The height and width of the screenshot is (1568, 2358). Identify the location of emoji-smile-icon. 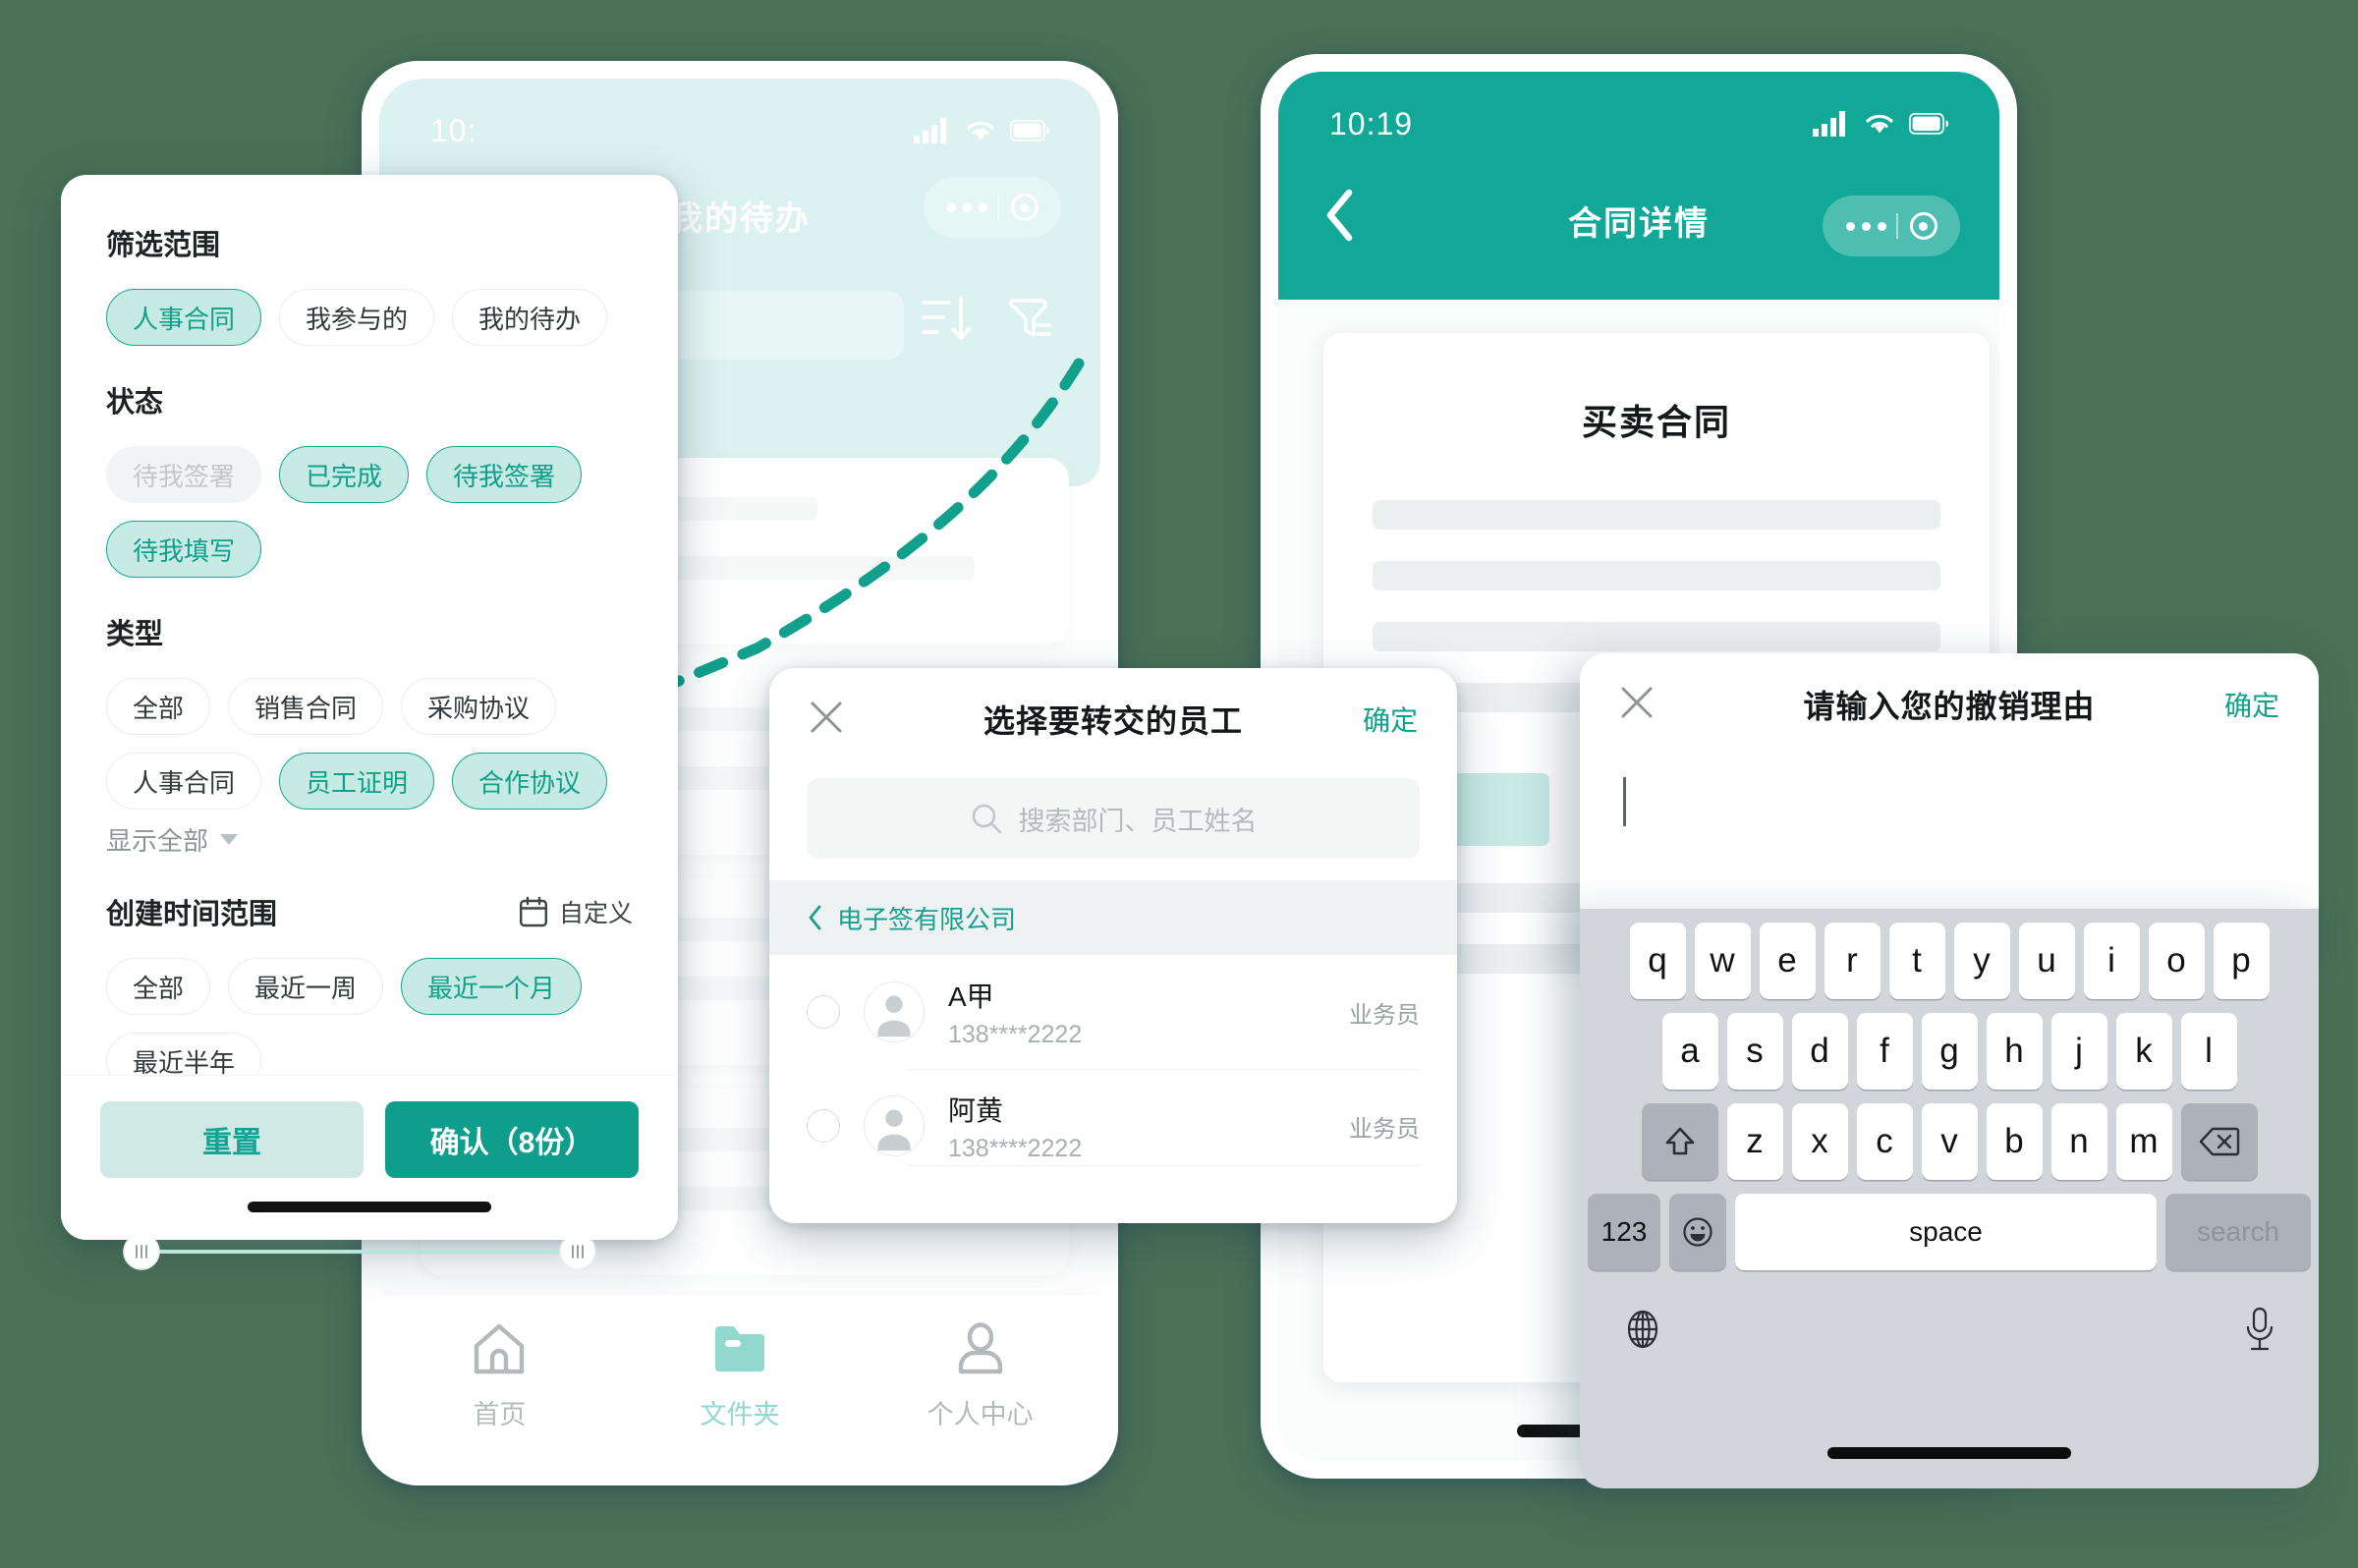
(1698, 1232).